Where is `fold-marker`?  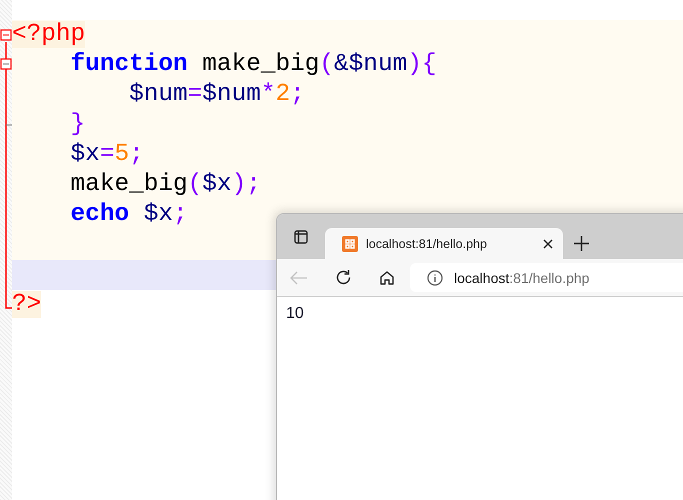 fold-marker is located at coordinates (9, 125).